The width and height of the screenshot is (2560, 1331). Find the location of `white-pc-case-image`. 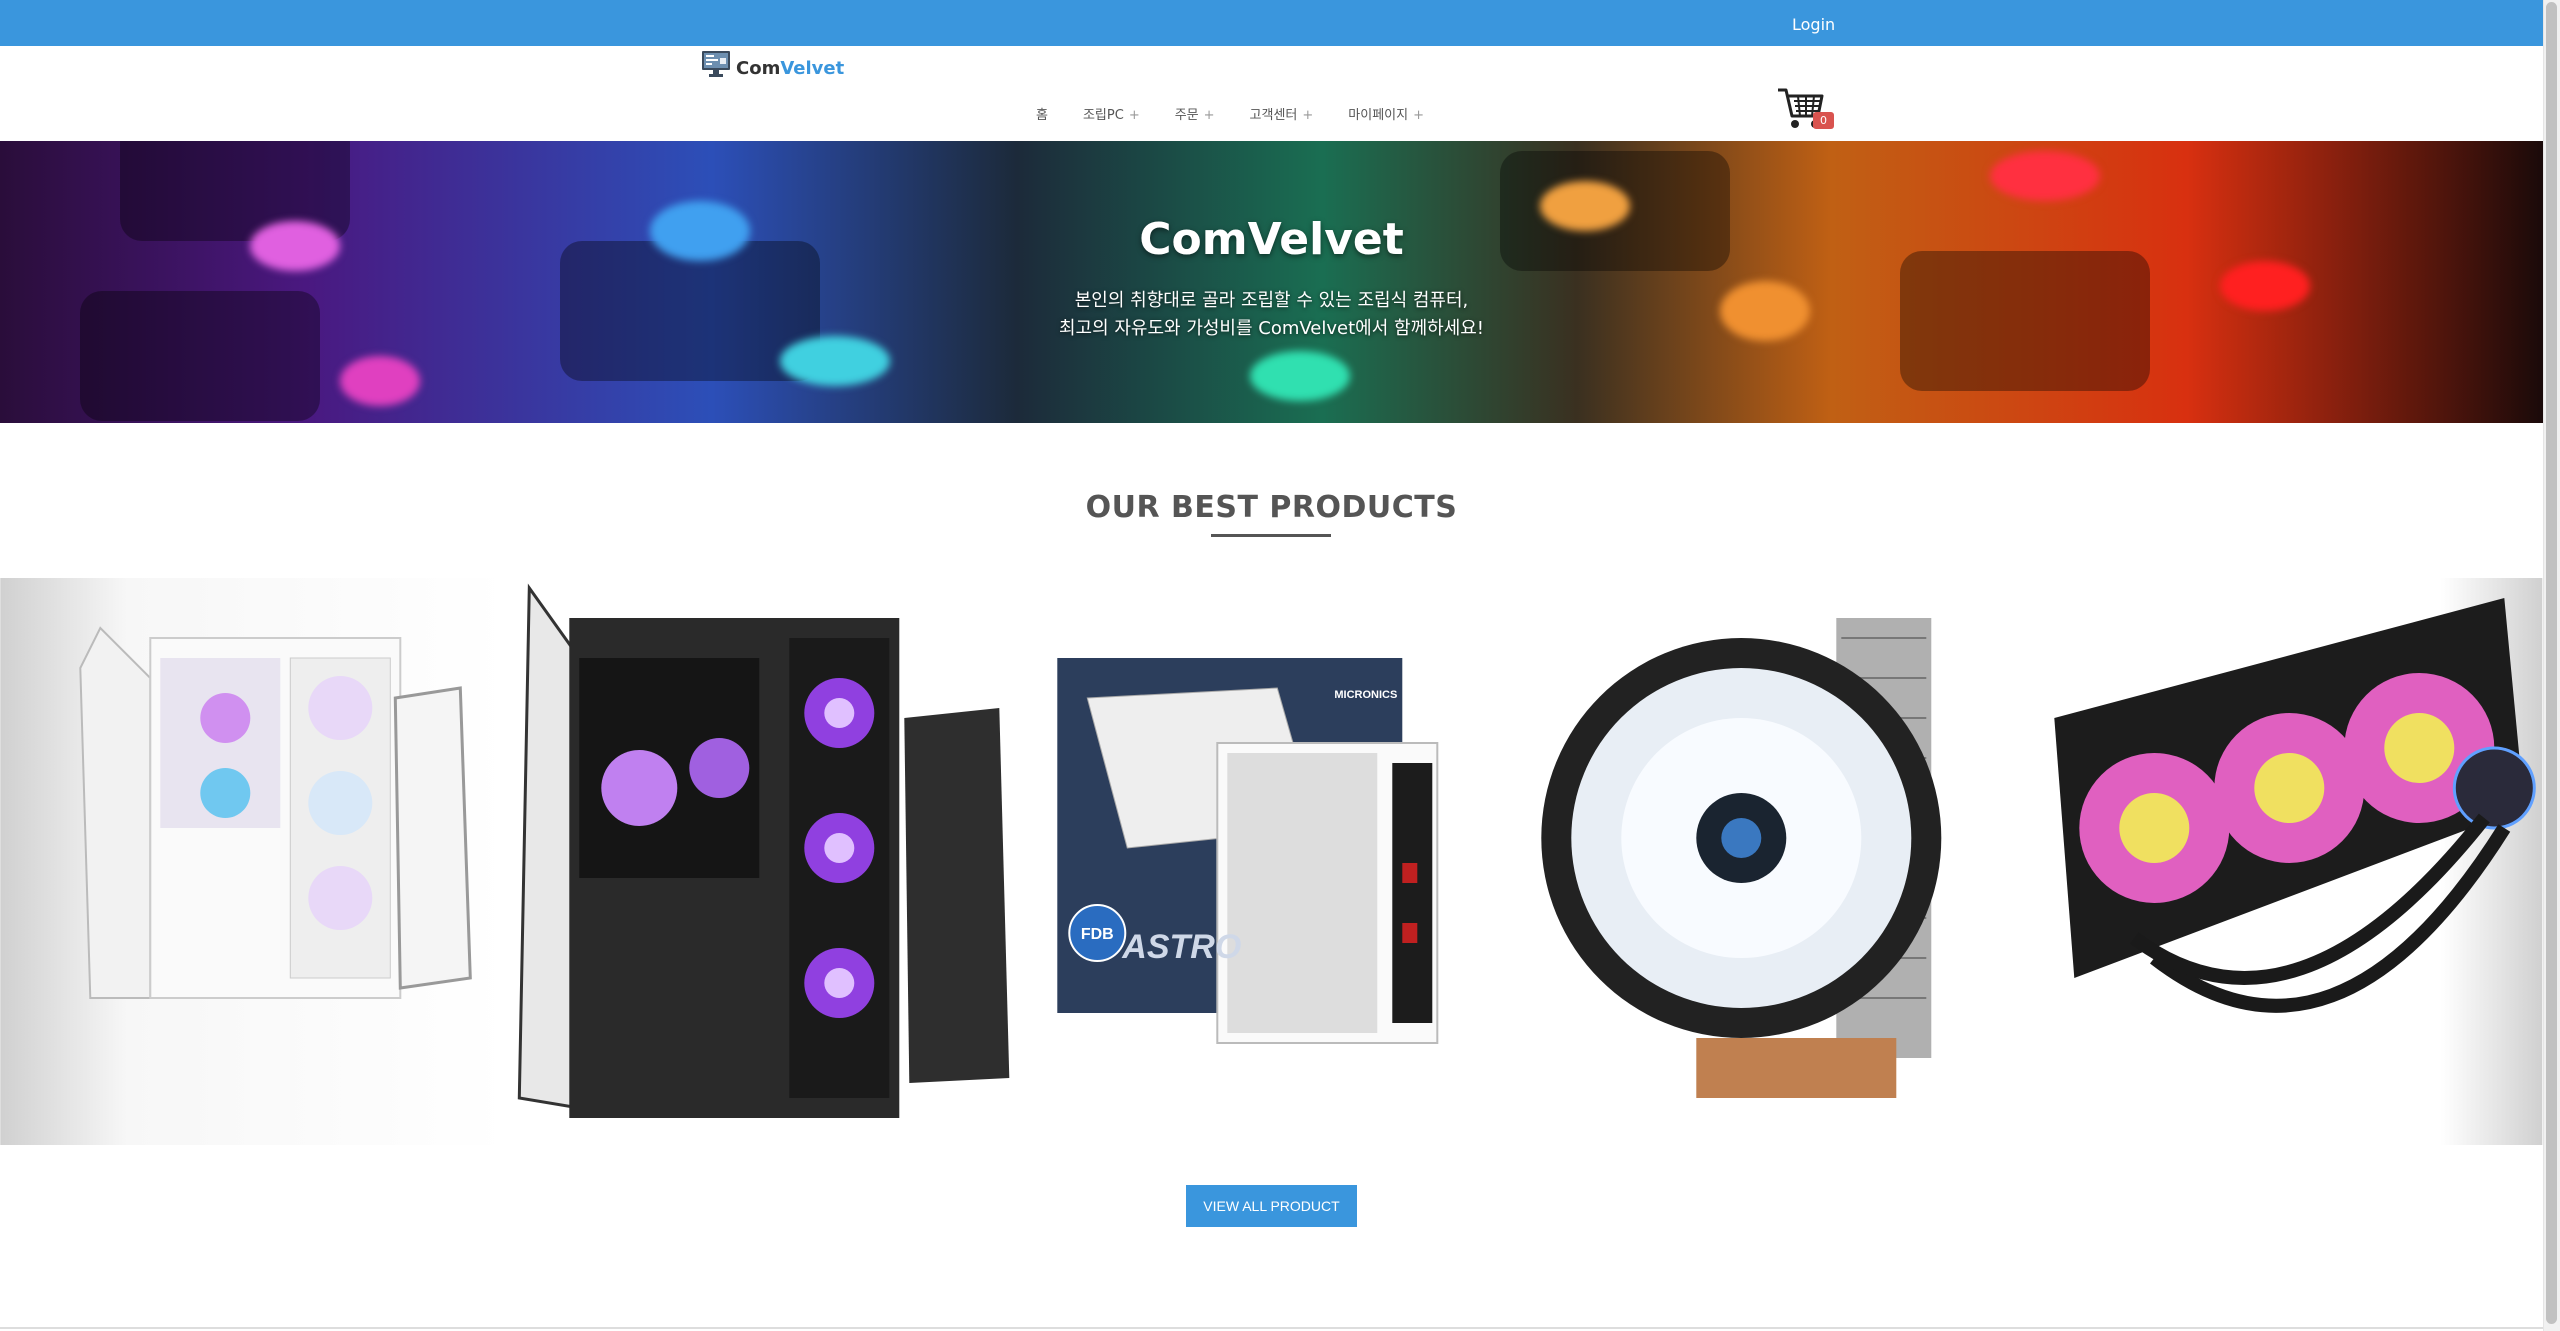

white-pc-case-image is located at coordinates (254, 861).